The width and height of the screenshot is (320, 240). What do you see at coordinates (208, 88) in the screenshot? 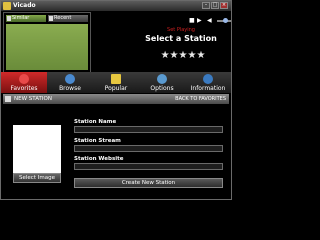
I see `tab-information-label: Information` at bounding box center [208, 88].